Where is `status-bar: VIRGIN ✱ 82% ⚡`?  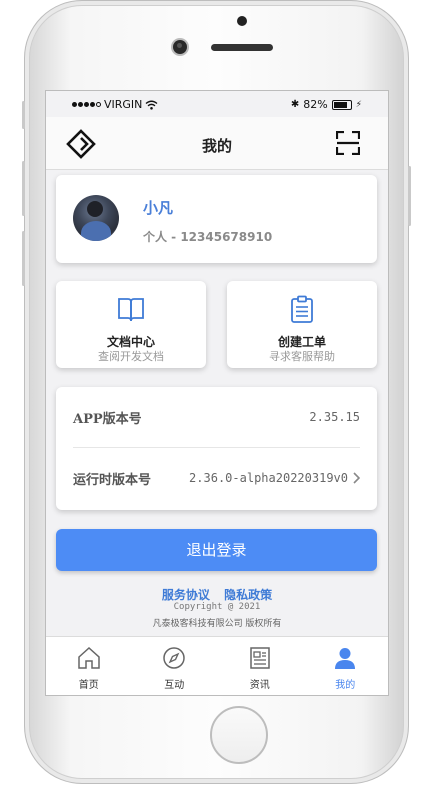 status-bar: VIRGIN ✱ 82% ⚡ is located at coordinates (217, 104).